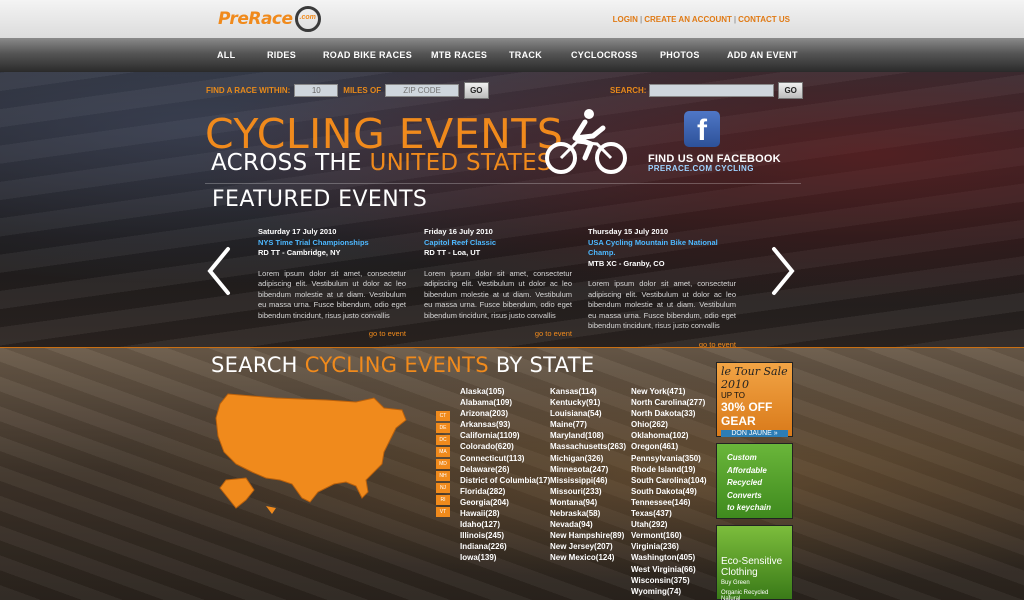 The width and height of the screenshot is (1024, 600). Describe the element at coordinates (443, 476) in the screenshot. I see `state-nh: NH` at that location.